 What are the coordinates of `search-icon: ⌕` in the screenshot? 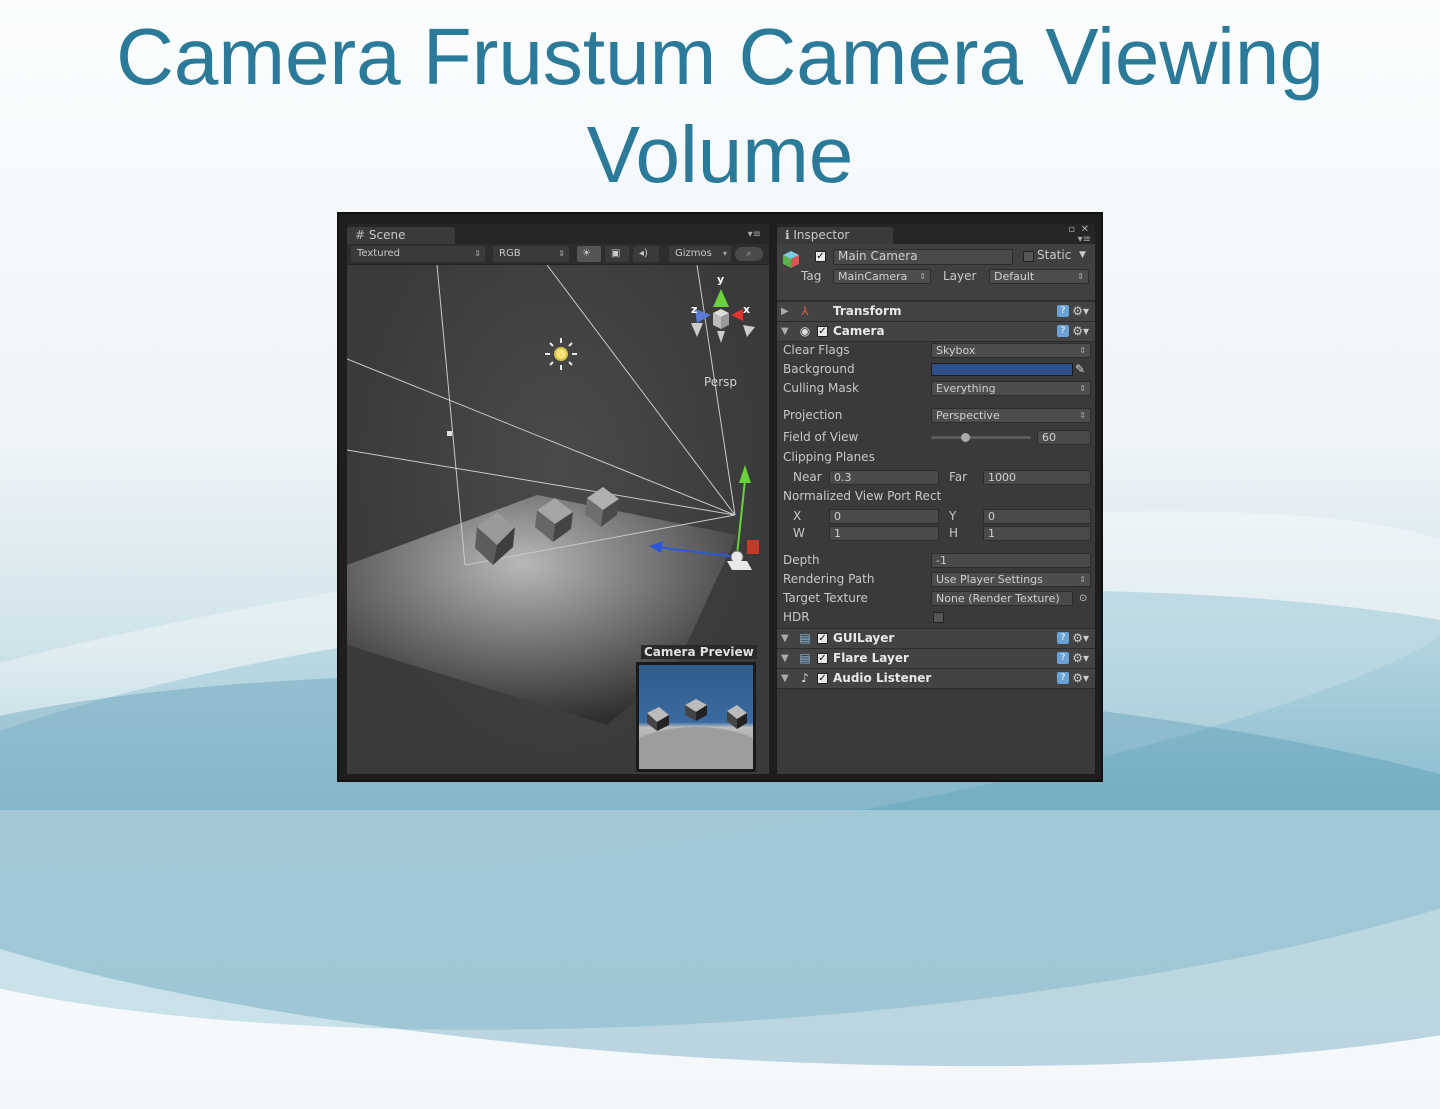 It's located at (749, 254).